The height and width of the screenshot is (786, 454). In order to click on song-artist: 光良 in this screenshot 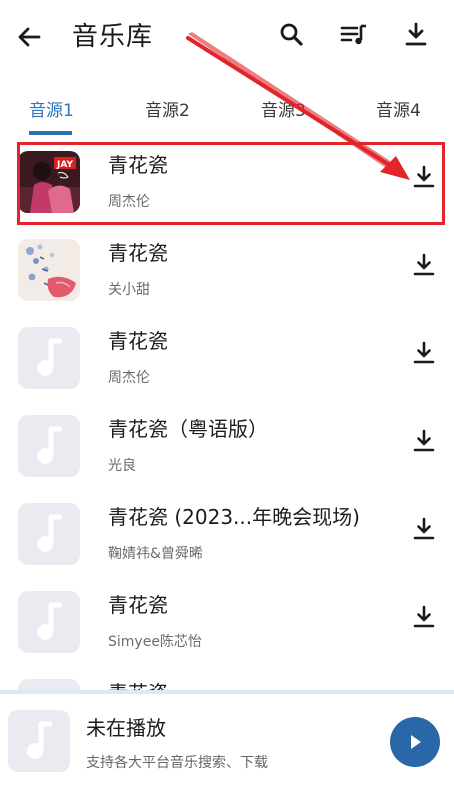, I will do `click(122, 466)`.